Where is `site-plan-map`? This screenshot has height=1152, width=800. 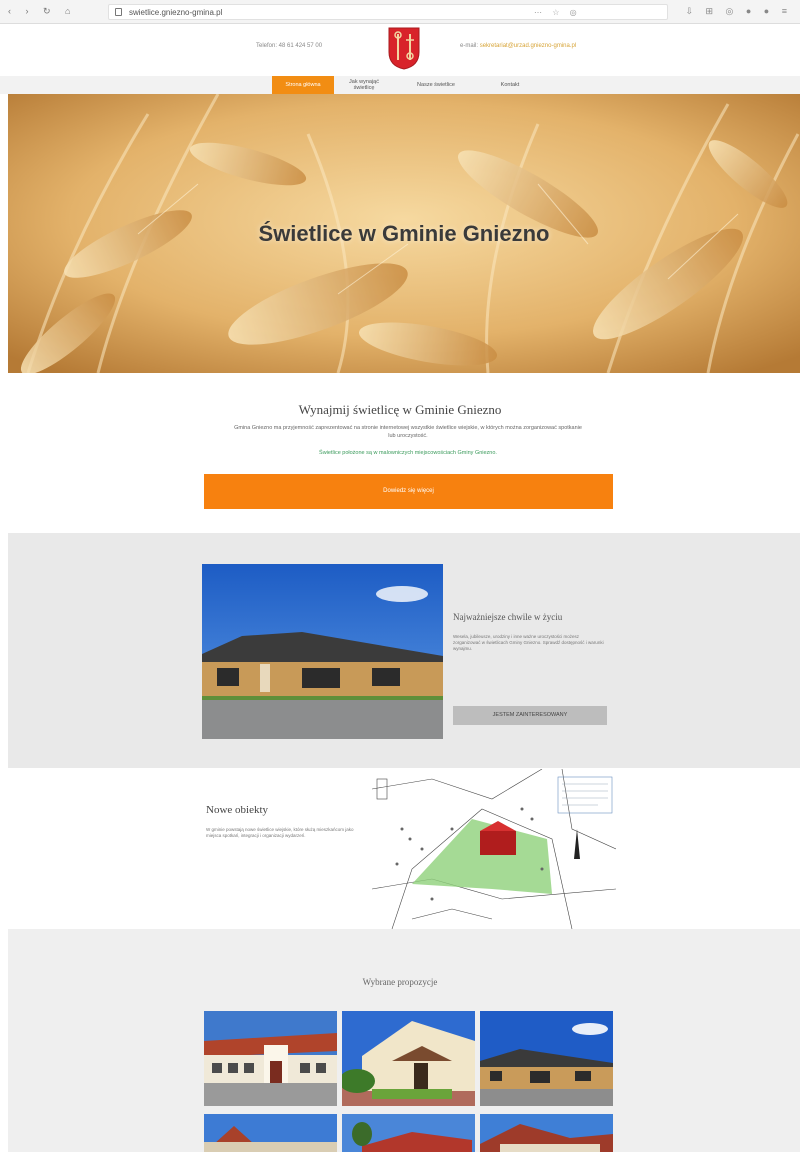
site-plan-map is located at coordinates (494, 849).